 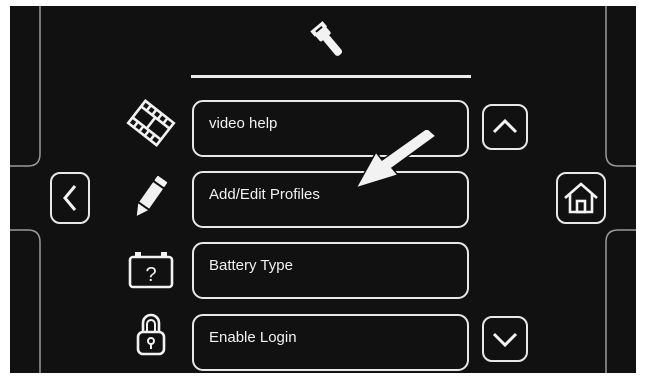 What do you see at coordinates (151, 334) in the screenshot?
I see `padlock-icon` at bounding box center [151, 334].